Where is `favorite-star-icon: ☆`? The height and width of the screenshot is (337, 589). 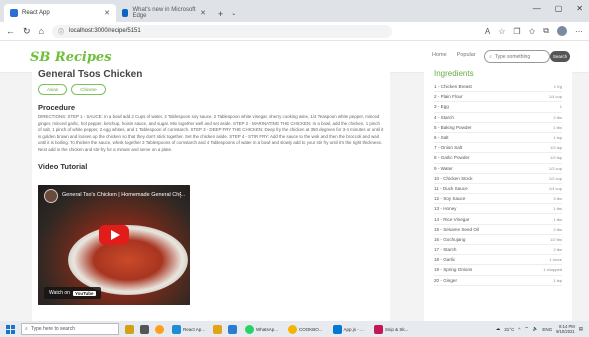
favorite-star-icon: ☆ is located at coordinates (501, 31).